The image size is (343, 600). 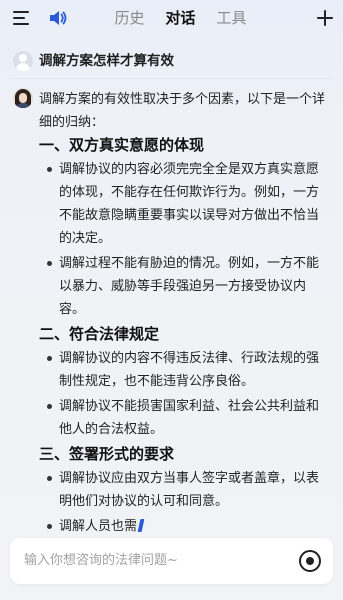 I want to click on chat-input-box: 输入你想咨询的法律问题~, so click(x=171, y=561).